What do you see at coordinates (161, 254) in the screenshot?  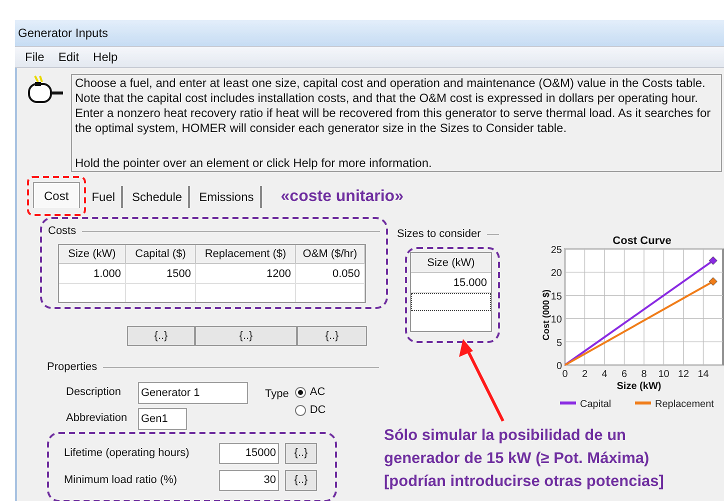 I see `column-header: Capital ($)` at bounding box center [161, 254].